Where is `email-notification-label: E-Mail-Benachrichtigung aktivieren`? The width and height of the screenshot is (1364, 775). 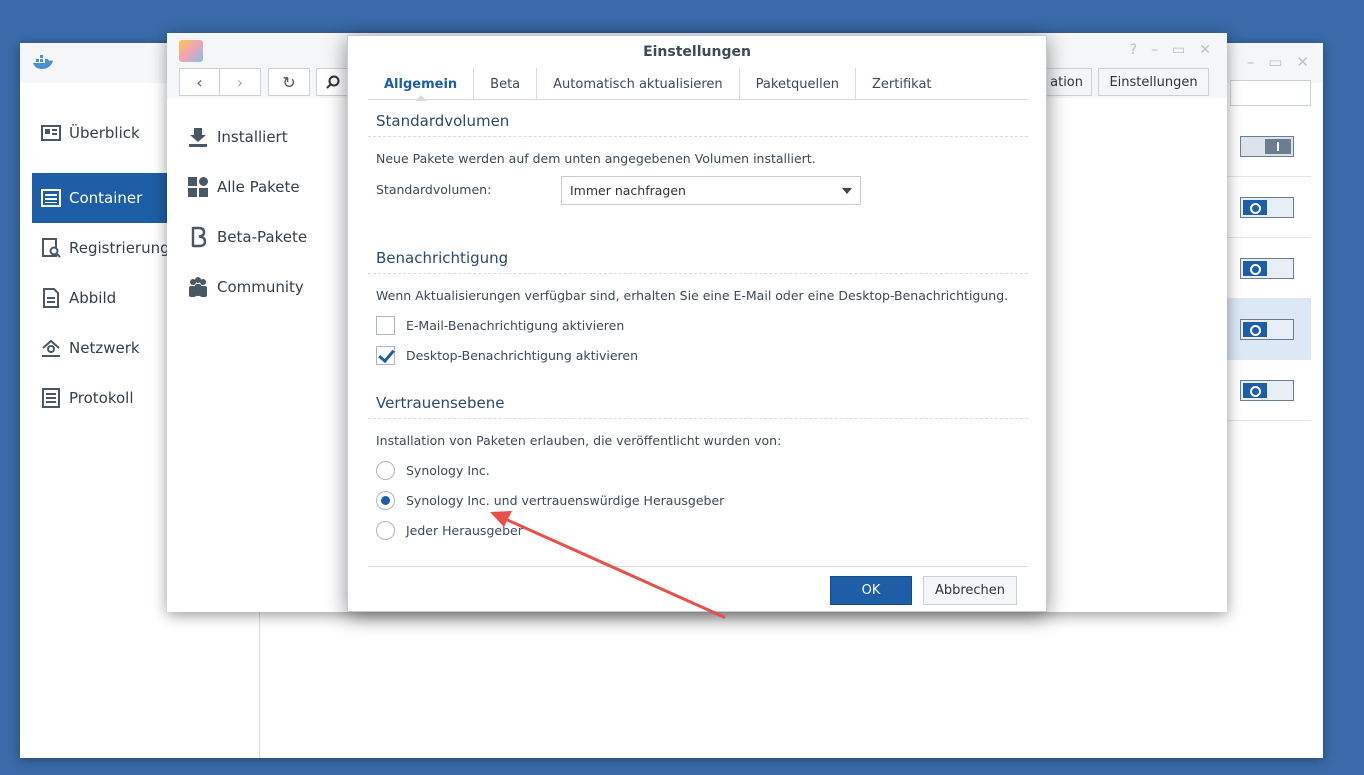 email-notification-label: E-Mail-Benachrichtigung aktivieren is located at coordinates (515, 325).